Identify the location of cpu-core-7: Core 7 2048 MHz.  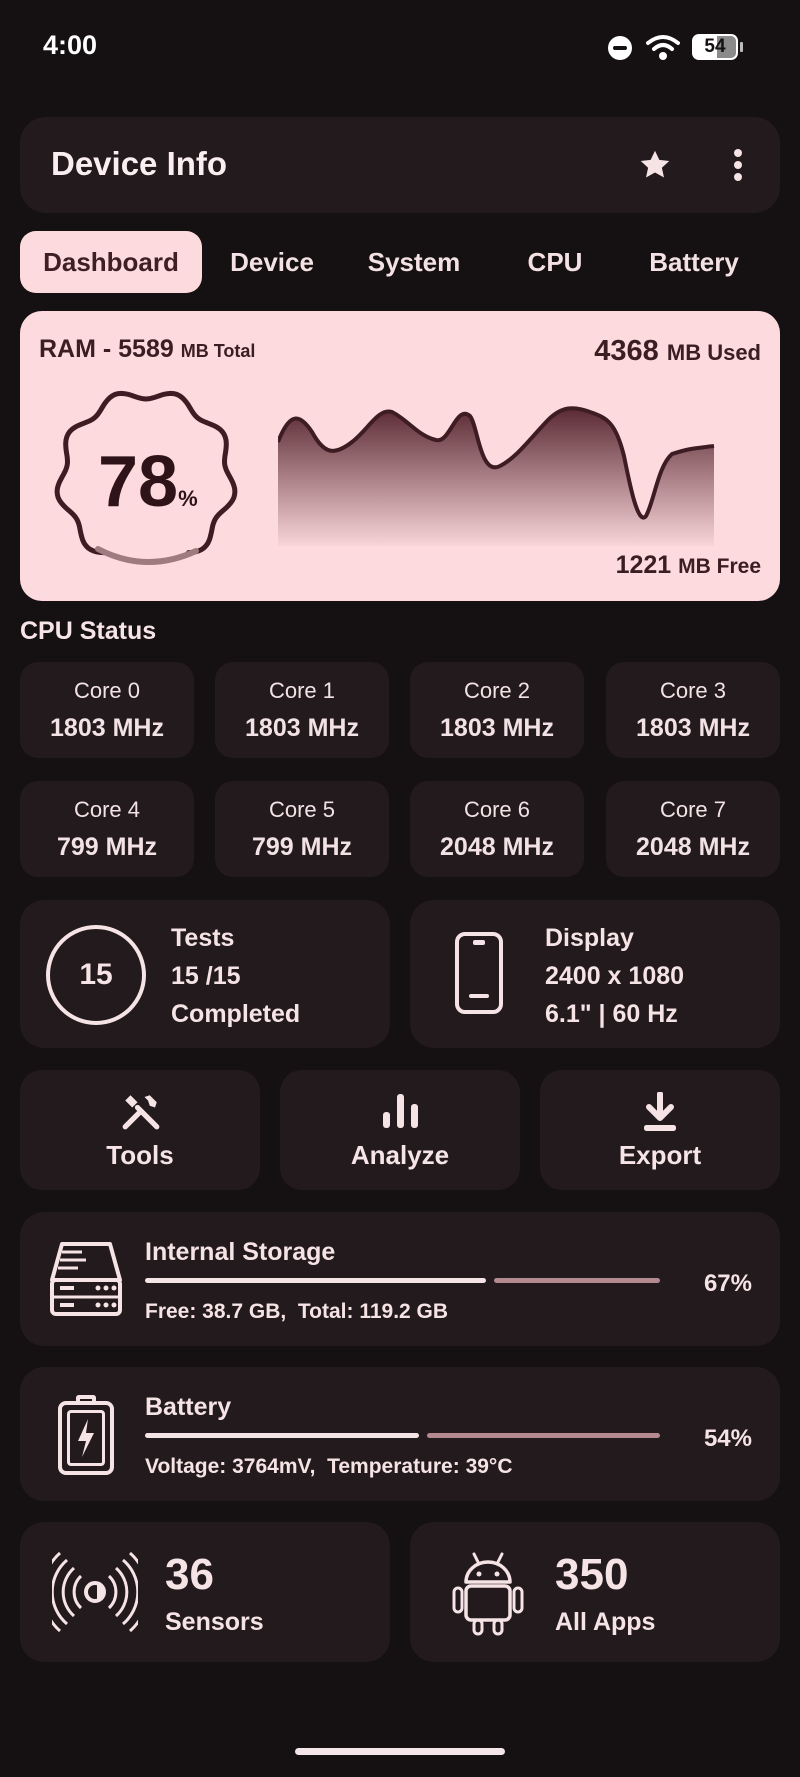
(693, 829).